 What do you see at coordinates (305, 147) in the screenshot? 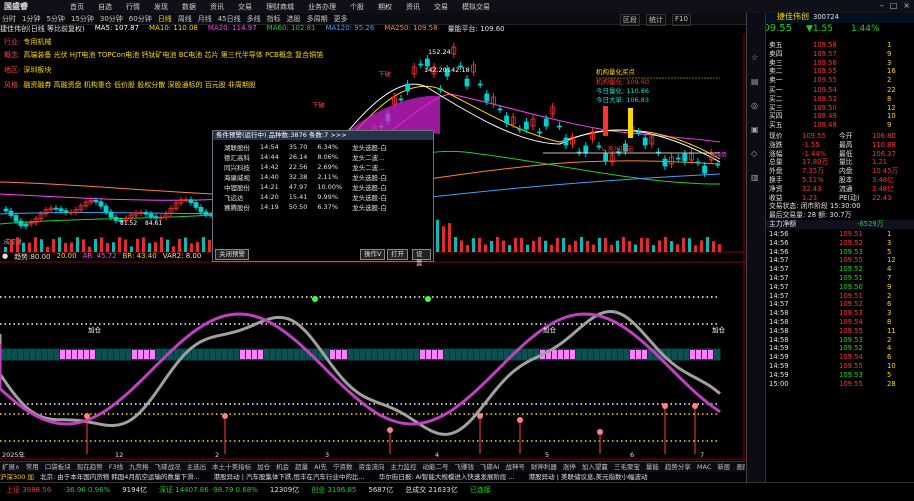
I see `alert-row: 湖联股份 14:54 35.70 6.34% 龙头选股-白` at bounding box center [305, 147].